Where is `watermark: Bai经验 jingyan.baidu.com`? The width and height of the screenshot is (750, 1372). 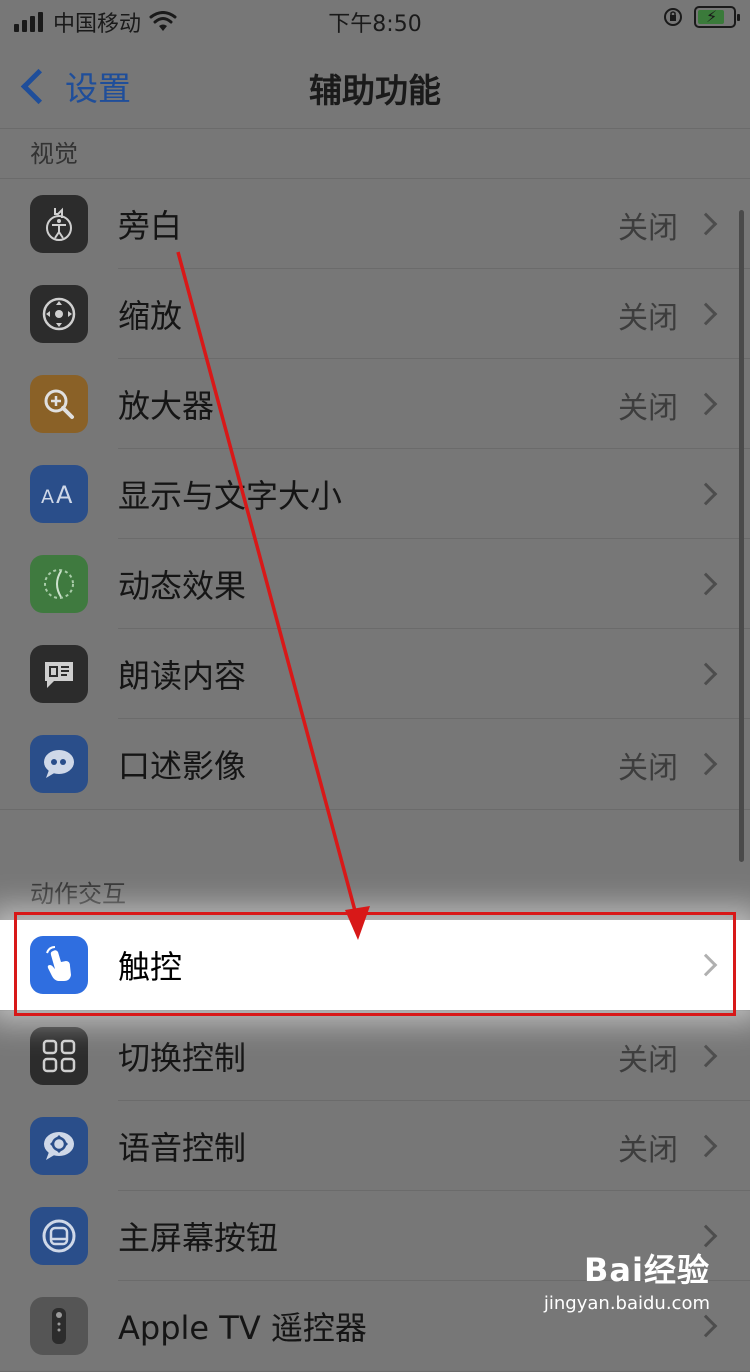 watermark: Bai经验 jingyan.baidu.com is located at coordinates (627, 1279).